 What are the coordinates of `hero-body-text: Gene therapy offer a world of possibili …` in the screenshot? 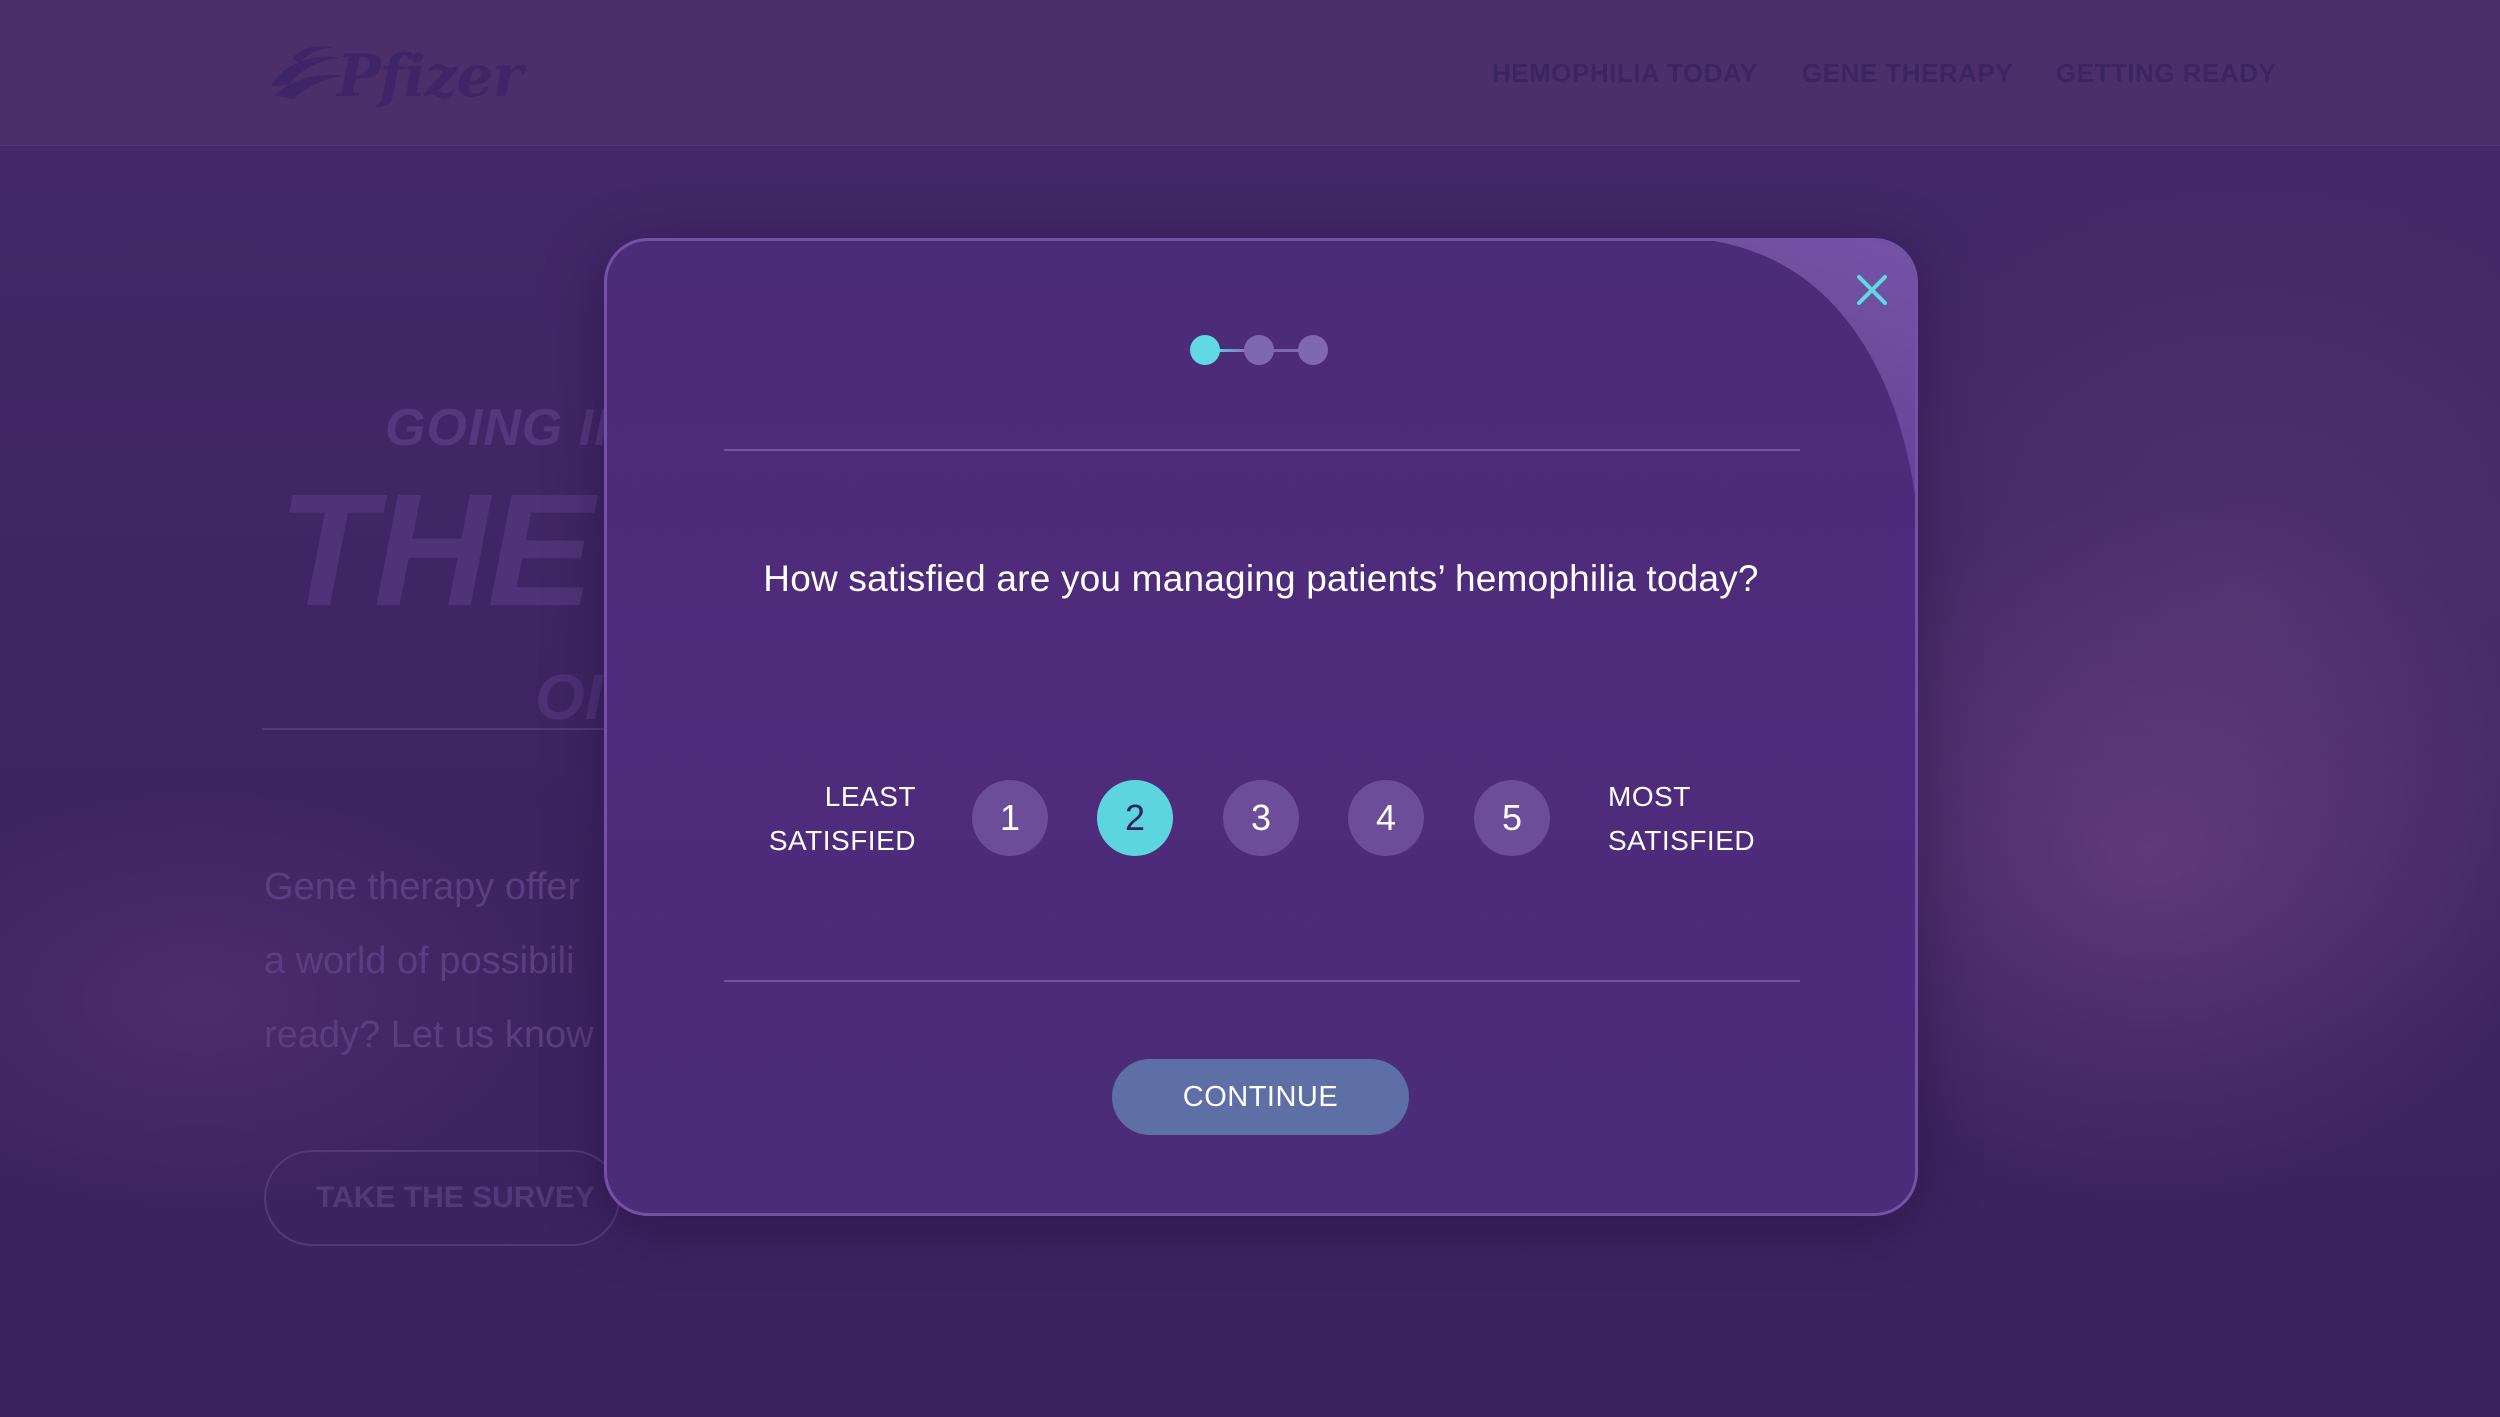 It's located at (444, 961).